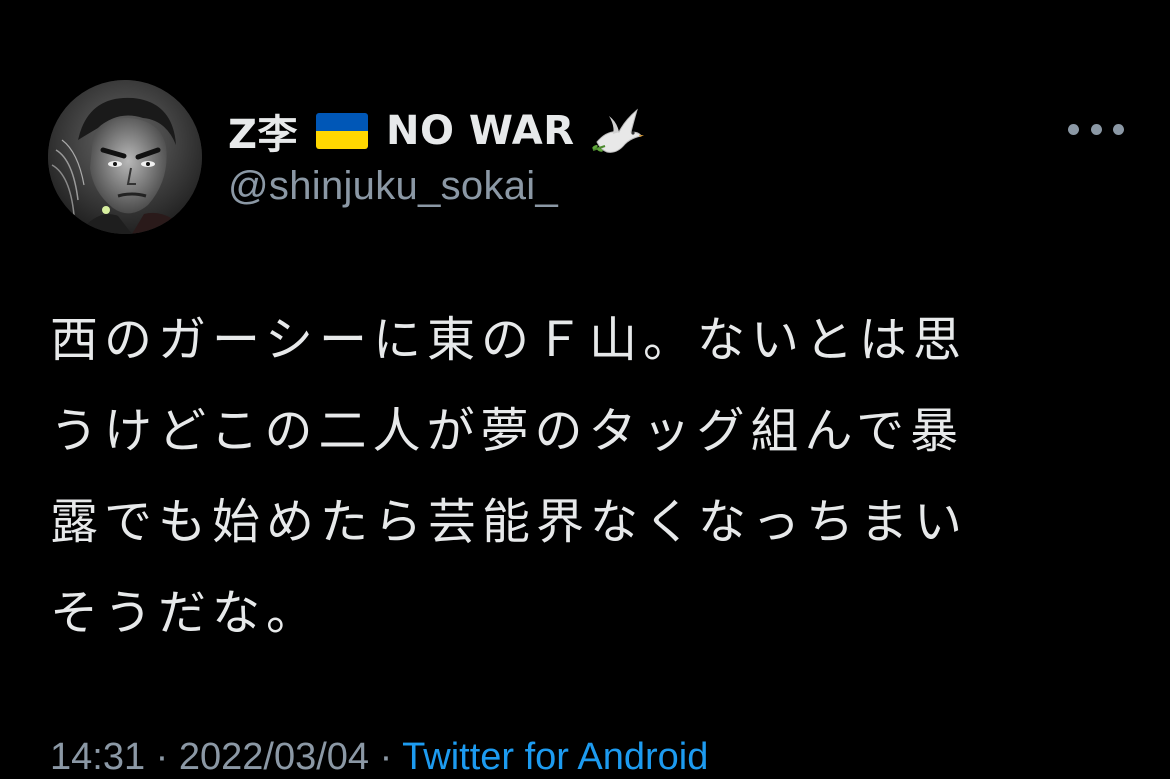 The width and height of the screenshot is (1170, 779). What do you see at coordinates (509, 522) in the screenshot?
I see `tweet-text-line: 露でも始めたら芸能界なくなっちまい` at bounding box center [509, 522].